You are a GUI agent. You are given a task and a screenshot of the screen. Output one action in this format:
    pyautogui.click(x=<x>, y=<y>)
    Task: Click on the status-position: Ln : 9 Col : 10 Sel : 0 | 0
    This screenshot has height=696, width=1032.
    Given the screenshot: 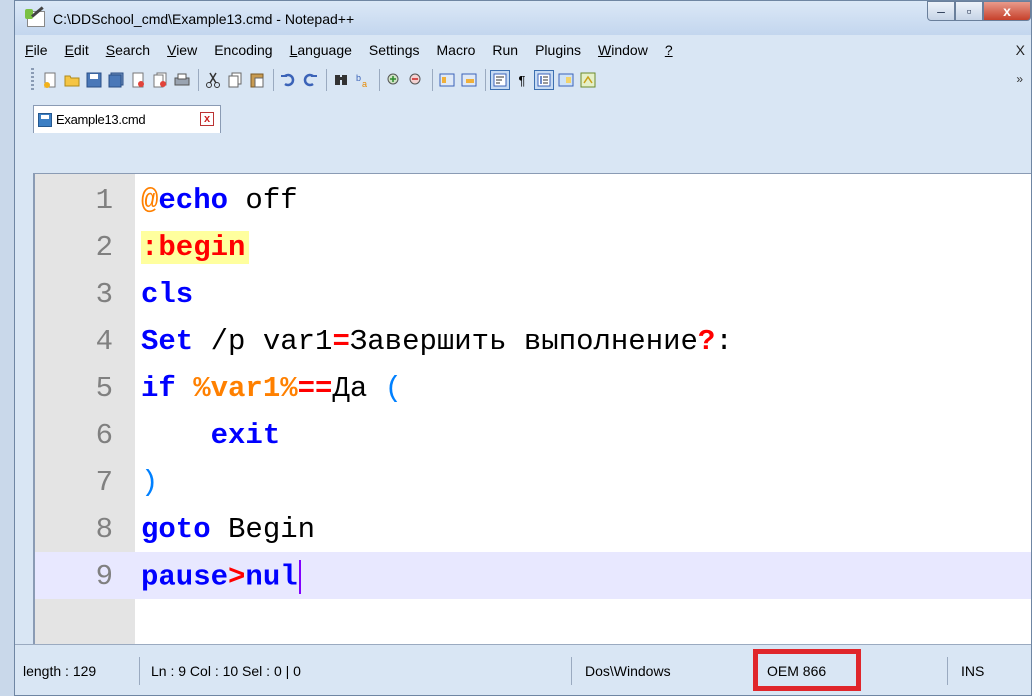 What is the action you would take?
    pyautogui.click(x=226, y=671)
    